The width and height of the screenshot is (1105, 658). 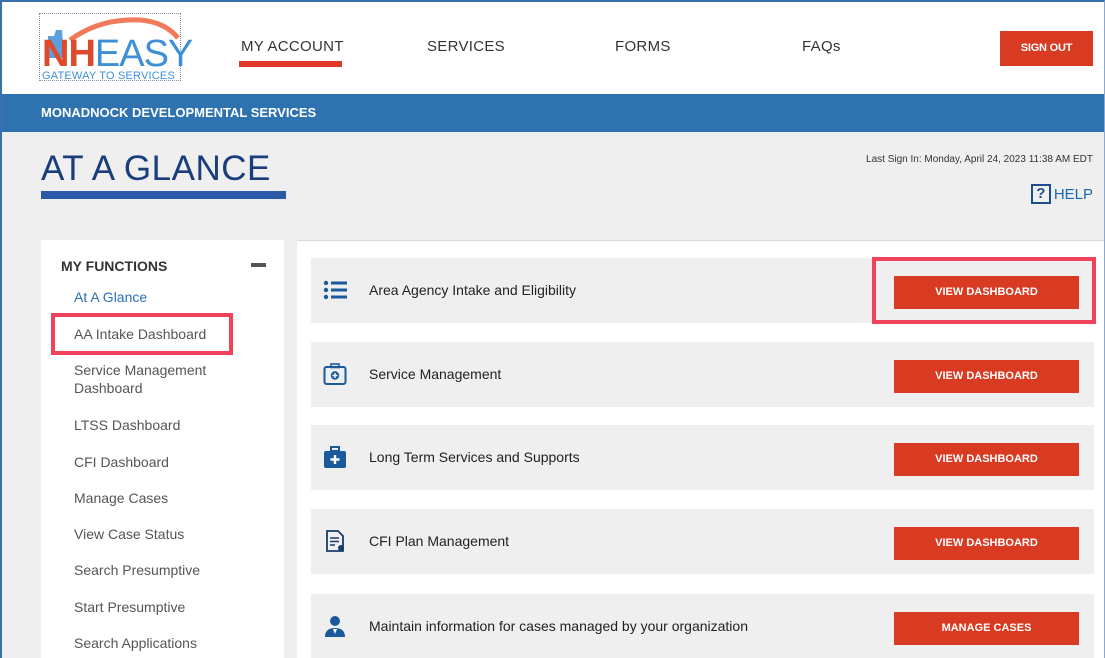 What do you see at coordinates (986, 628) in the screenshot?
I see `manage-cases-button: MANAGE CASES` at bounding box center [986, 628].